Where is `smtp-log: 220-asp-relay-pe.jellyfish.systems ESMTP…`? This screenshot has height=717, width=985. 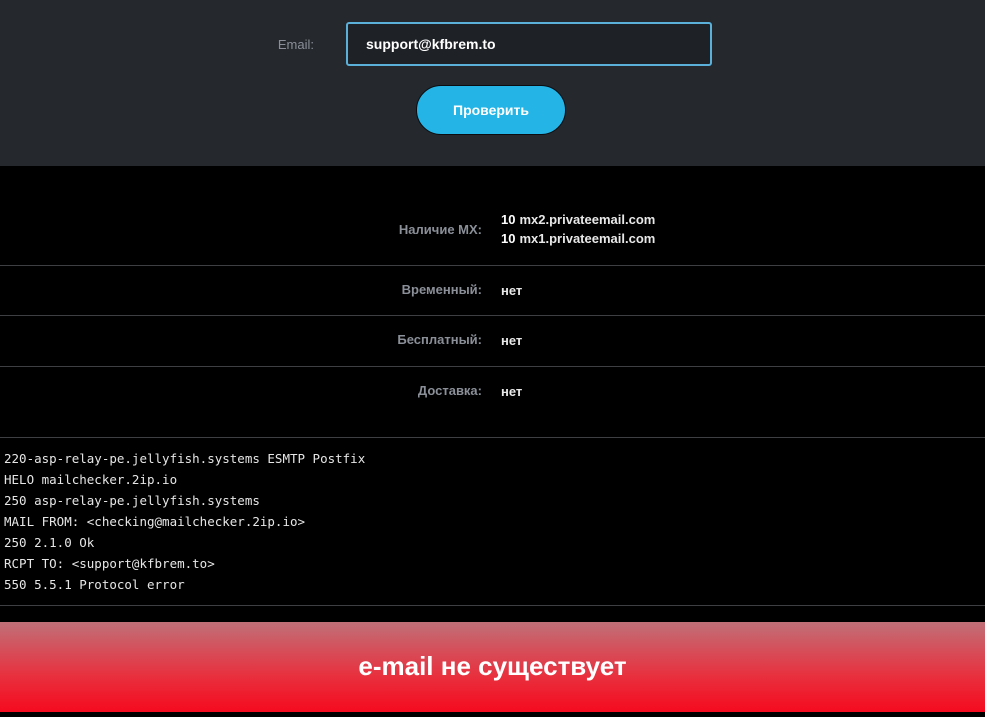 smtp-log: 220-asp-relay-pe.jellyfish.systems ESMTP… is located at coordinates (184, 521).